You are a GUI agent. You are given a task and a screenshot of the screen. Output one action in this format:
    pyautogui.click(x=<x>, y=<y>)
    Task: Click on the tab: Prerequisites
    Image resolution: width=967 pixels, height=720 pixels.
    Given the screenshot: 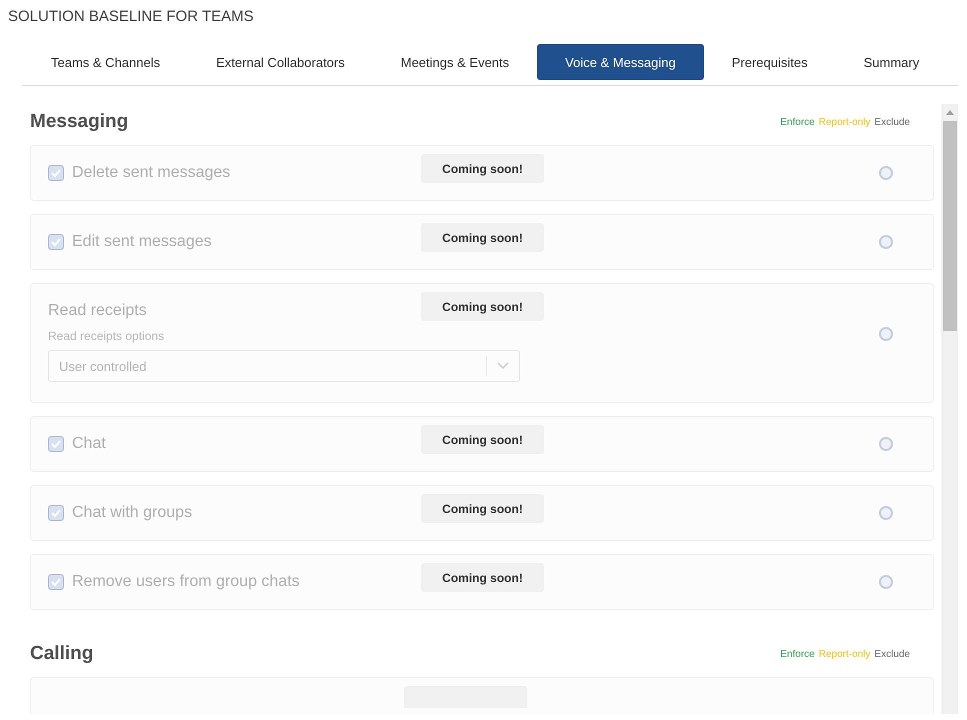 What is the action you would take?
    pyautogui.click(x=770, y=62)
    